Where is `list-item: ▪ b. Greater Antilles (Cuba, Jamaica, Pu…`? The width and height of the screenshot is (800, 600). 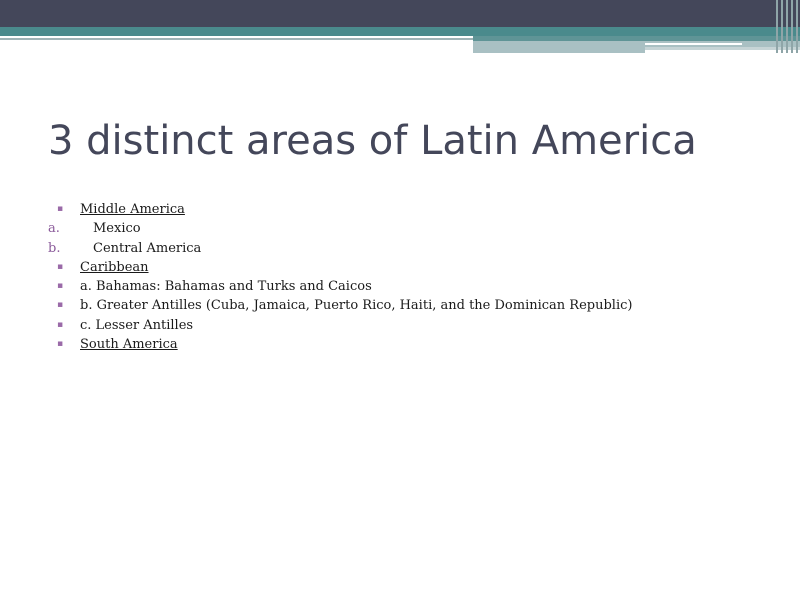 list-item: ▪ b. Greater Antilles (Cuba, Jamaica, Pu… is located at coordinates (380, 305).